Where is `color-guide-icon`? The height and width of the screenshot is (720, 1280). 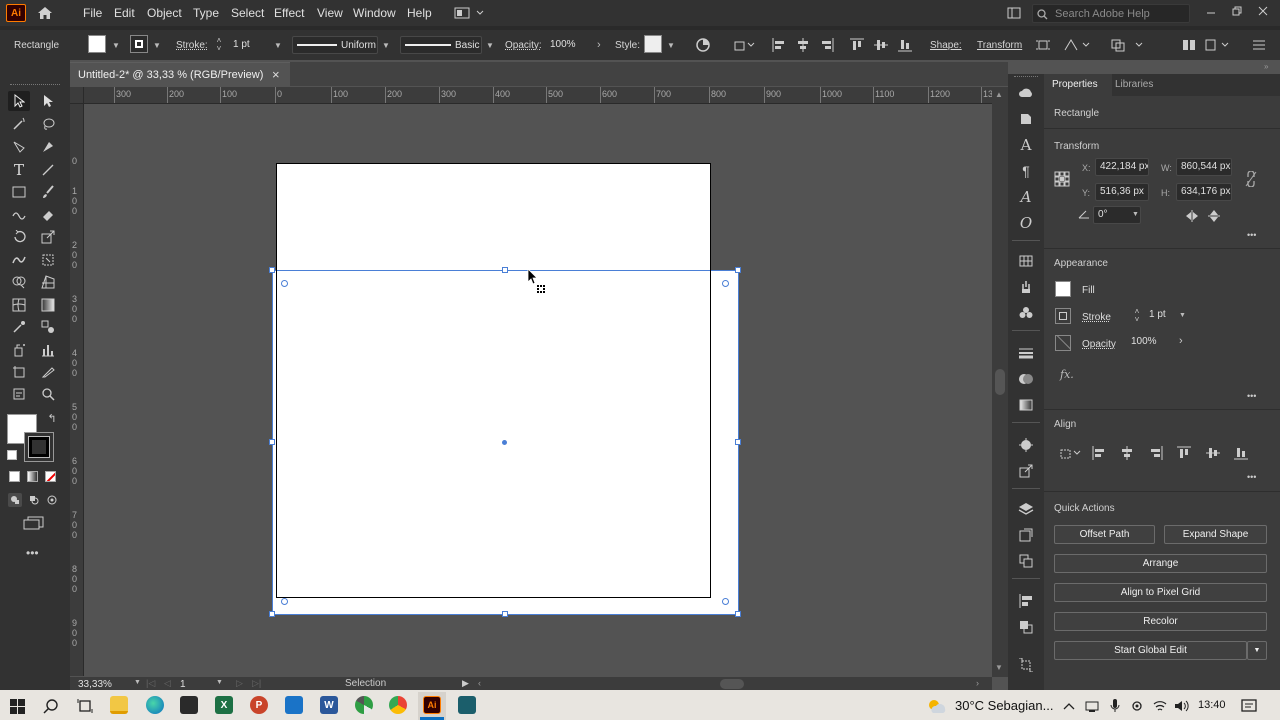
color-guide-icon is located at coordinates (1026, 445).